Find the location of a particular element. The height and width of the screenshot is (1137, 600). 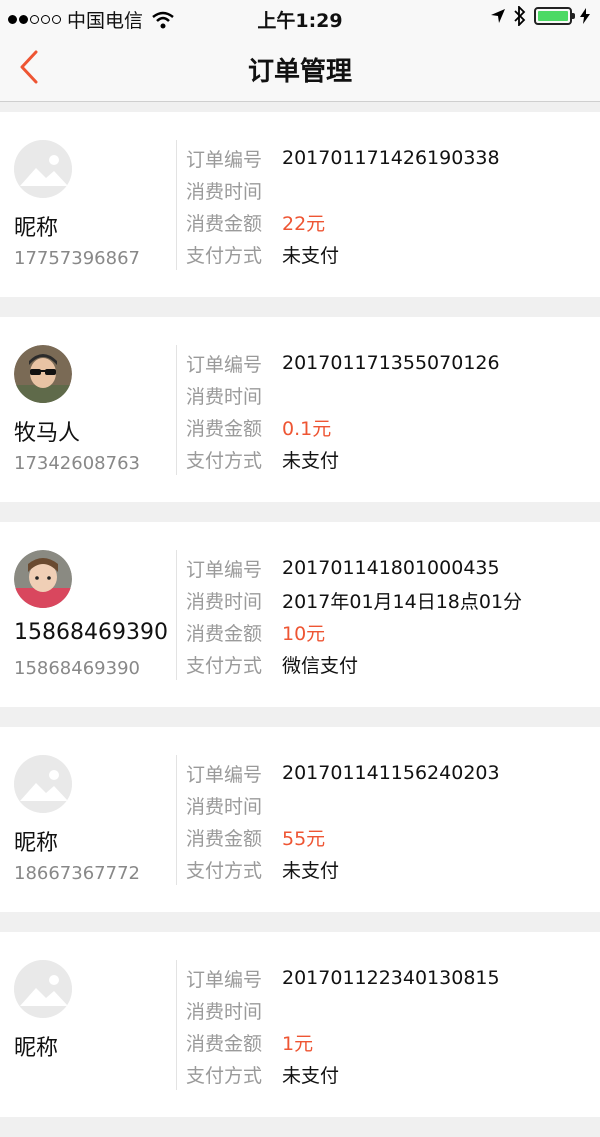

amount-value: 55元 is located at coordinates (304, 838).